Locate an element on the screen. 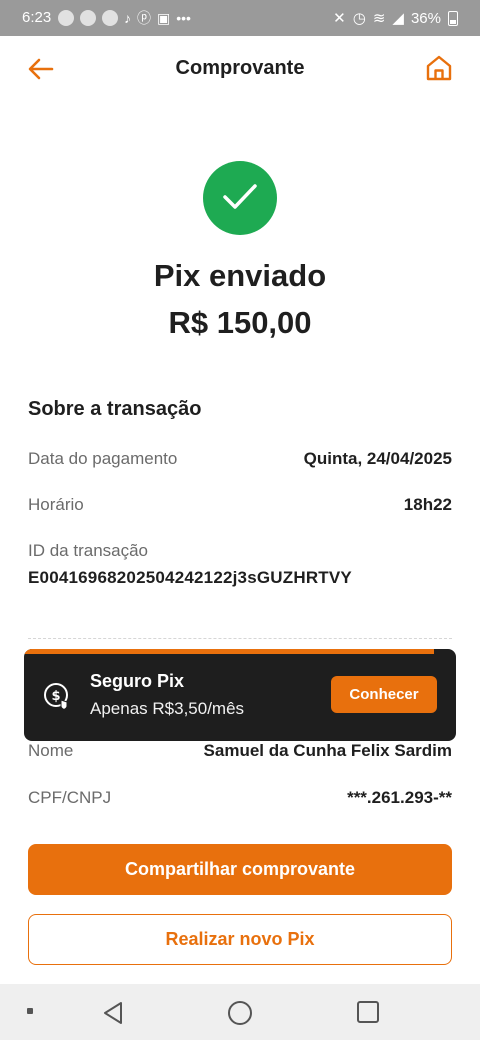 This screenshot has height=1040, width=480. seguro-pix-toast: $ Seguro Pix Apenas R$3,50/mês Conhecer is located at coordinates (240, 695).